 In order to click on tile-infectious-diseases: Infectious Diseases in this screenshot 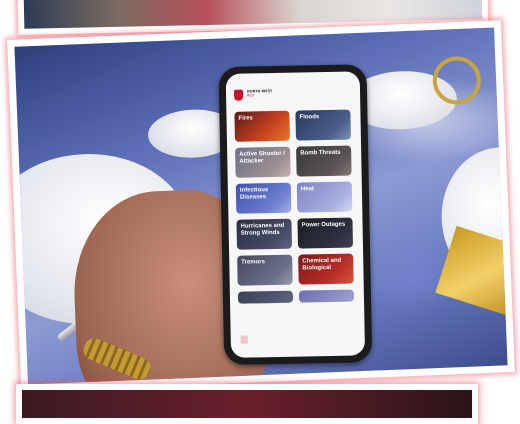, I will do `click(263, 198)`.